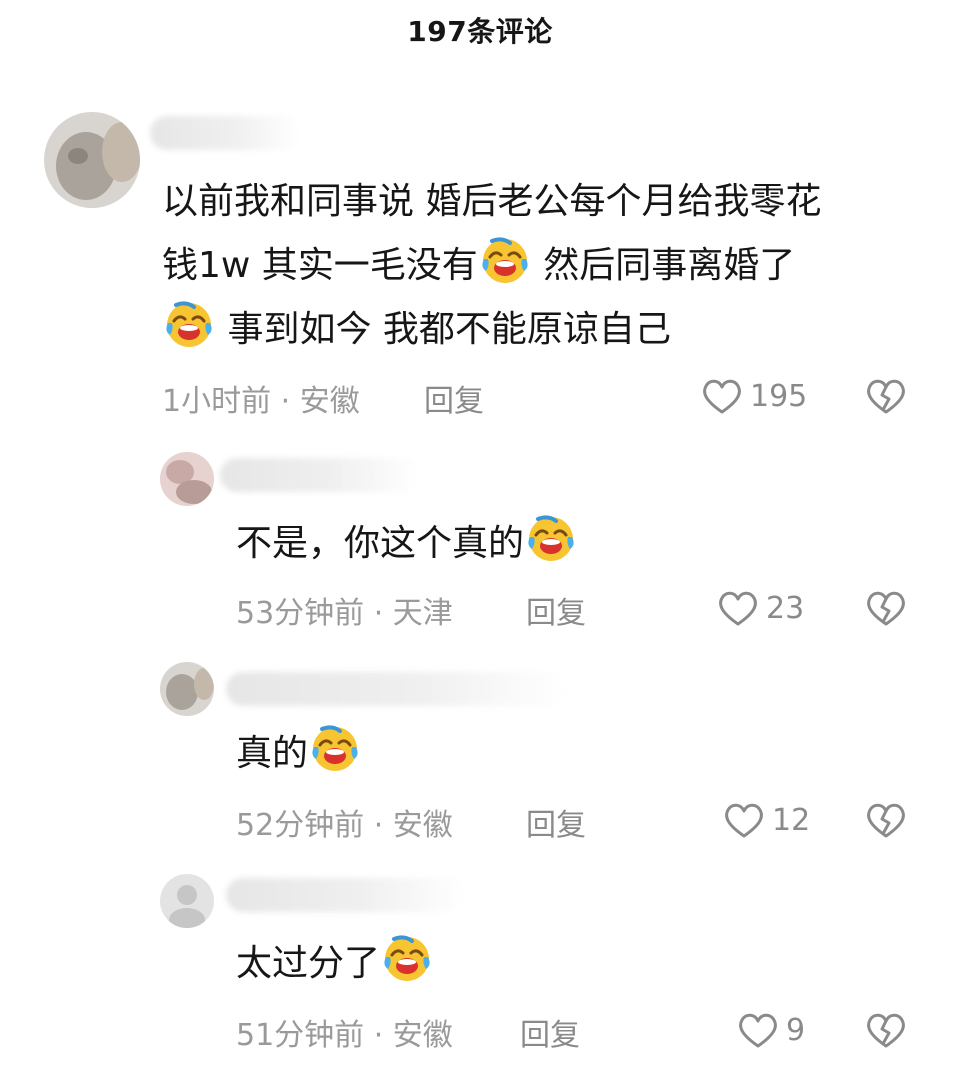  I want to click on comment-time-location: 1小时前 · 安徽, so click(261, 401).